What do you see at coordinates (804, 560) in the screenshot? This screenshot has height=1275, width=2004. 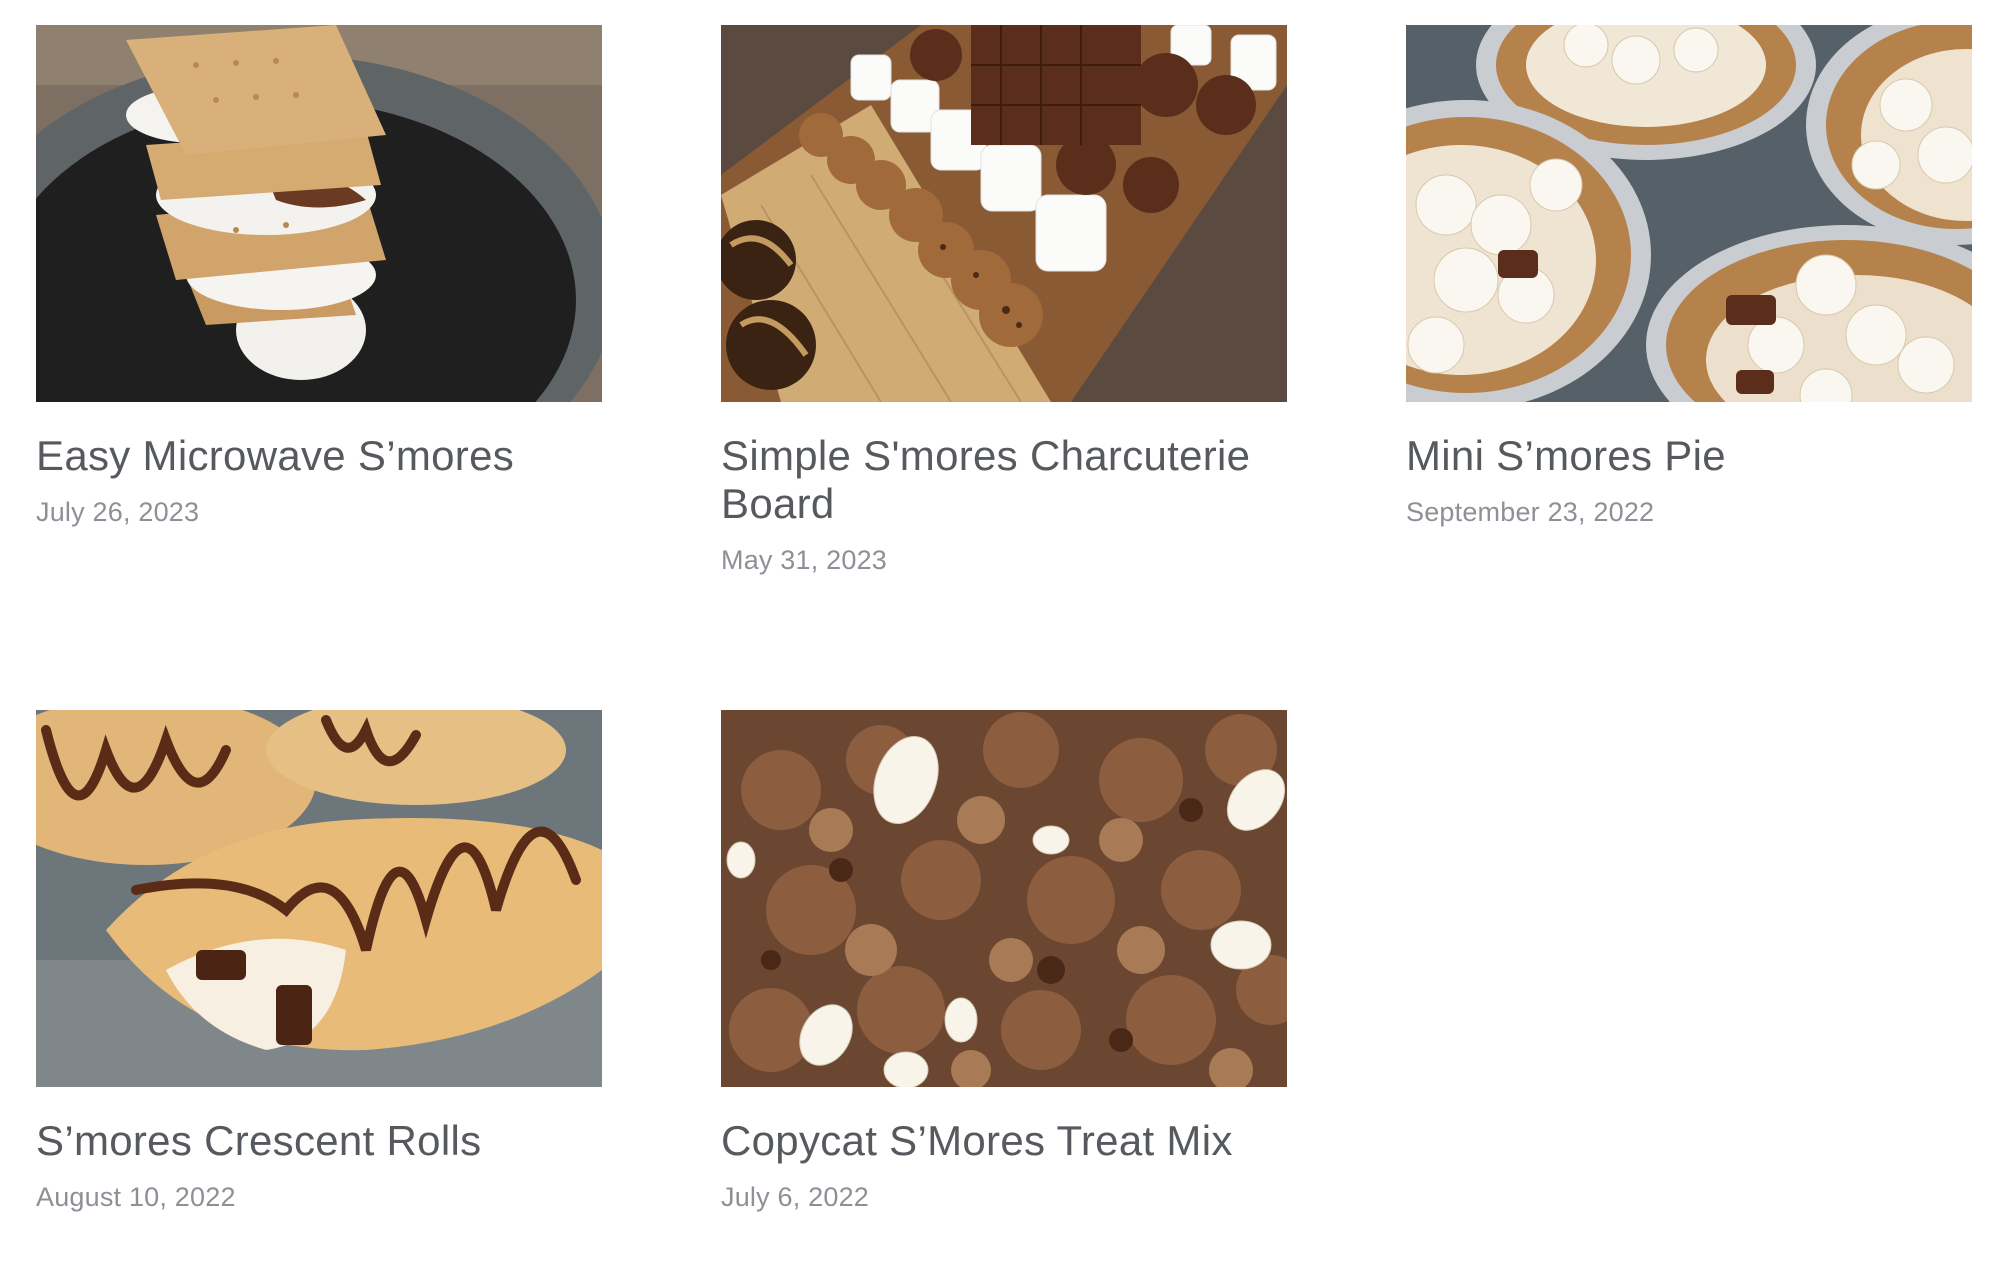 I see `post-date: May 31, 2023` at bounding box center [804, 560].